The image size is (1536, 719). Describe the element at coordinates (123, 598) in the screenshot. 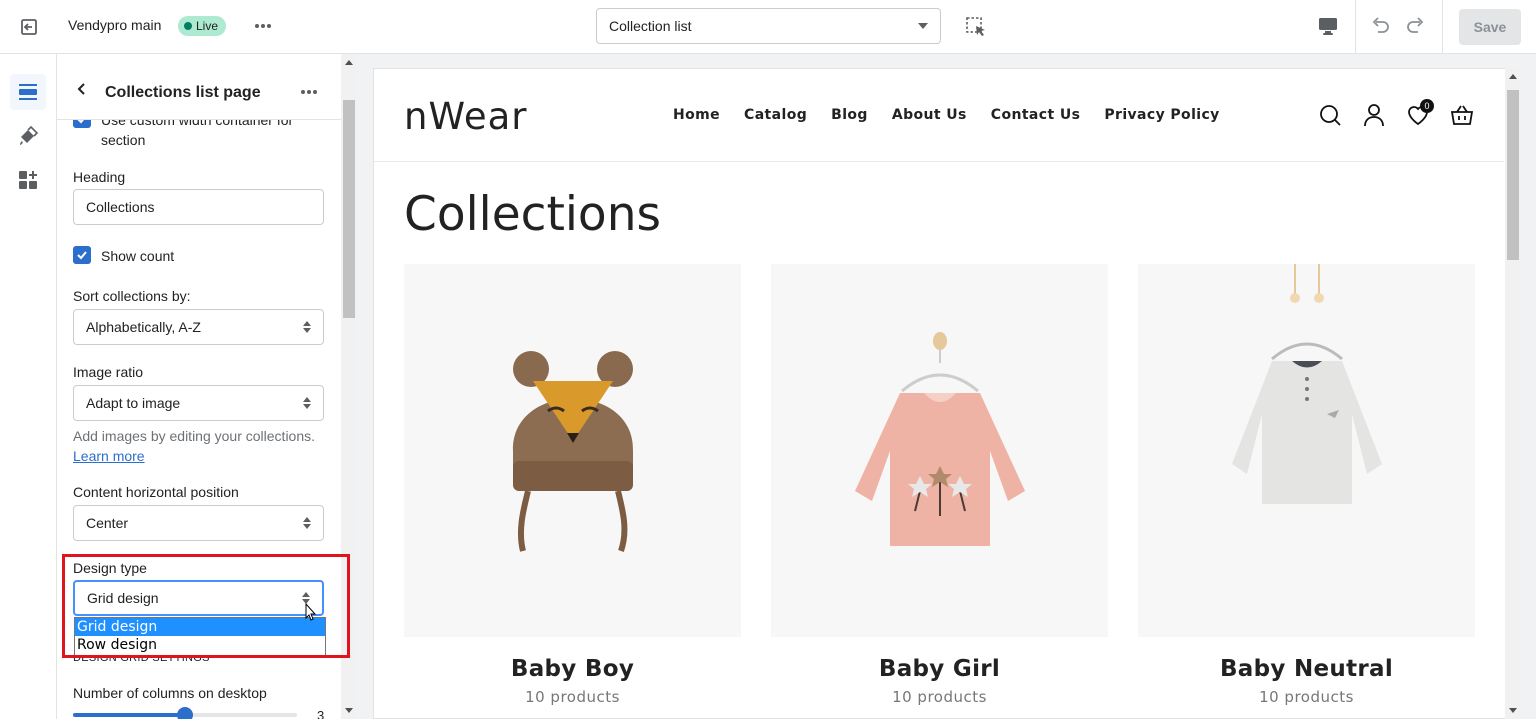

I see `design-type-select-value: Grid design` at that location.